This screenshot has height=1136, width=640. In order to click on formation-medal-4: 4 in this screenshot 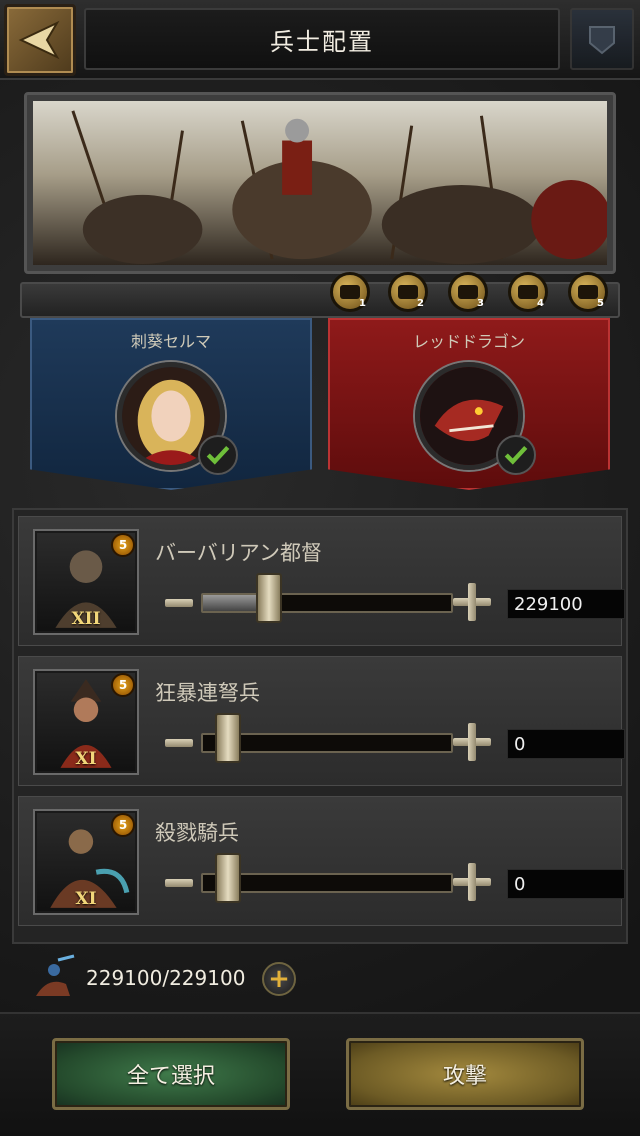, I will do `click(528, 292)`.